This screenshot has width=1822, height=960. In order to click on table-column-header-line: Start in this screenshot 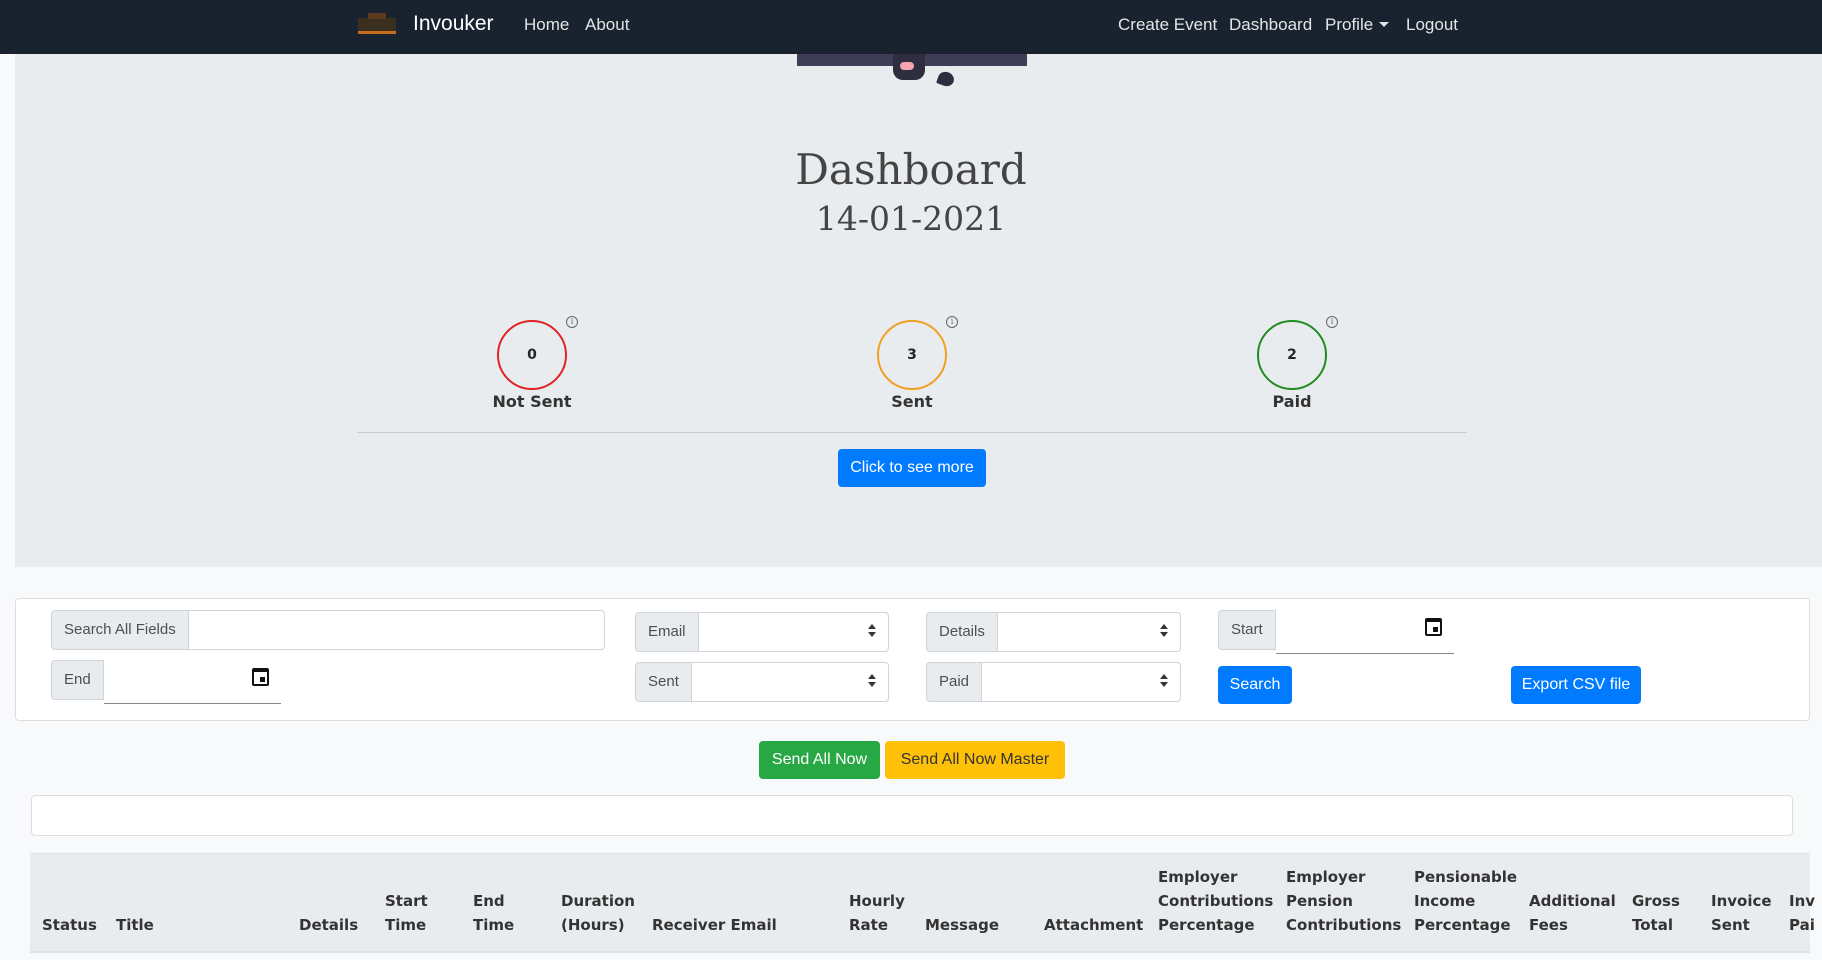, I will do `click(406, 901)`.